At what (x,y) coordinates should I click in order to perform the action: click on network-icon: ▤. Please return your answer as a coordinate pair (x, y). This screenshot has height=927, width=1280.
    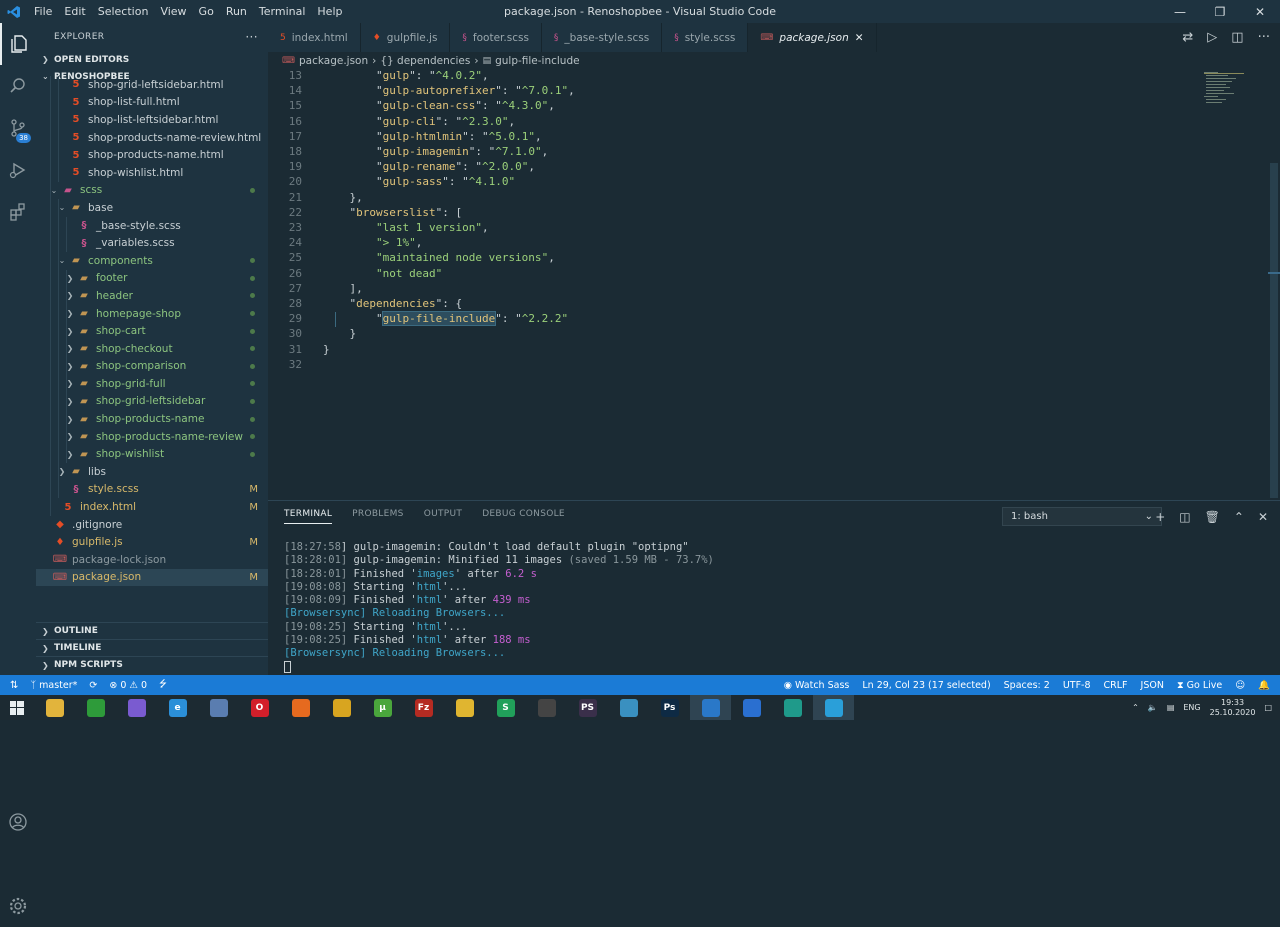
    Looking at the image, I should click on (1171, 707).